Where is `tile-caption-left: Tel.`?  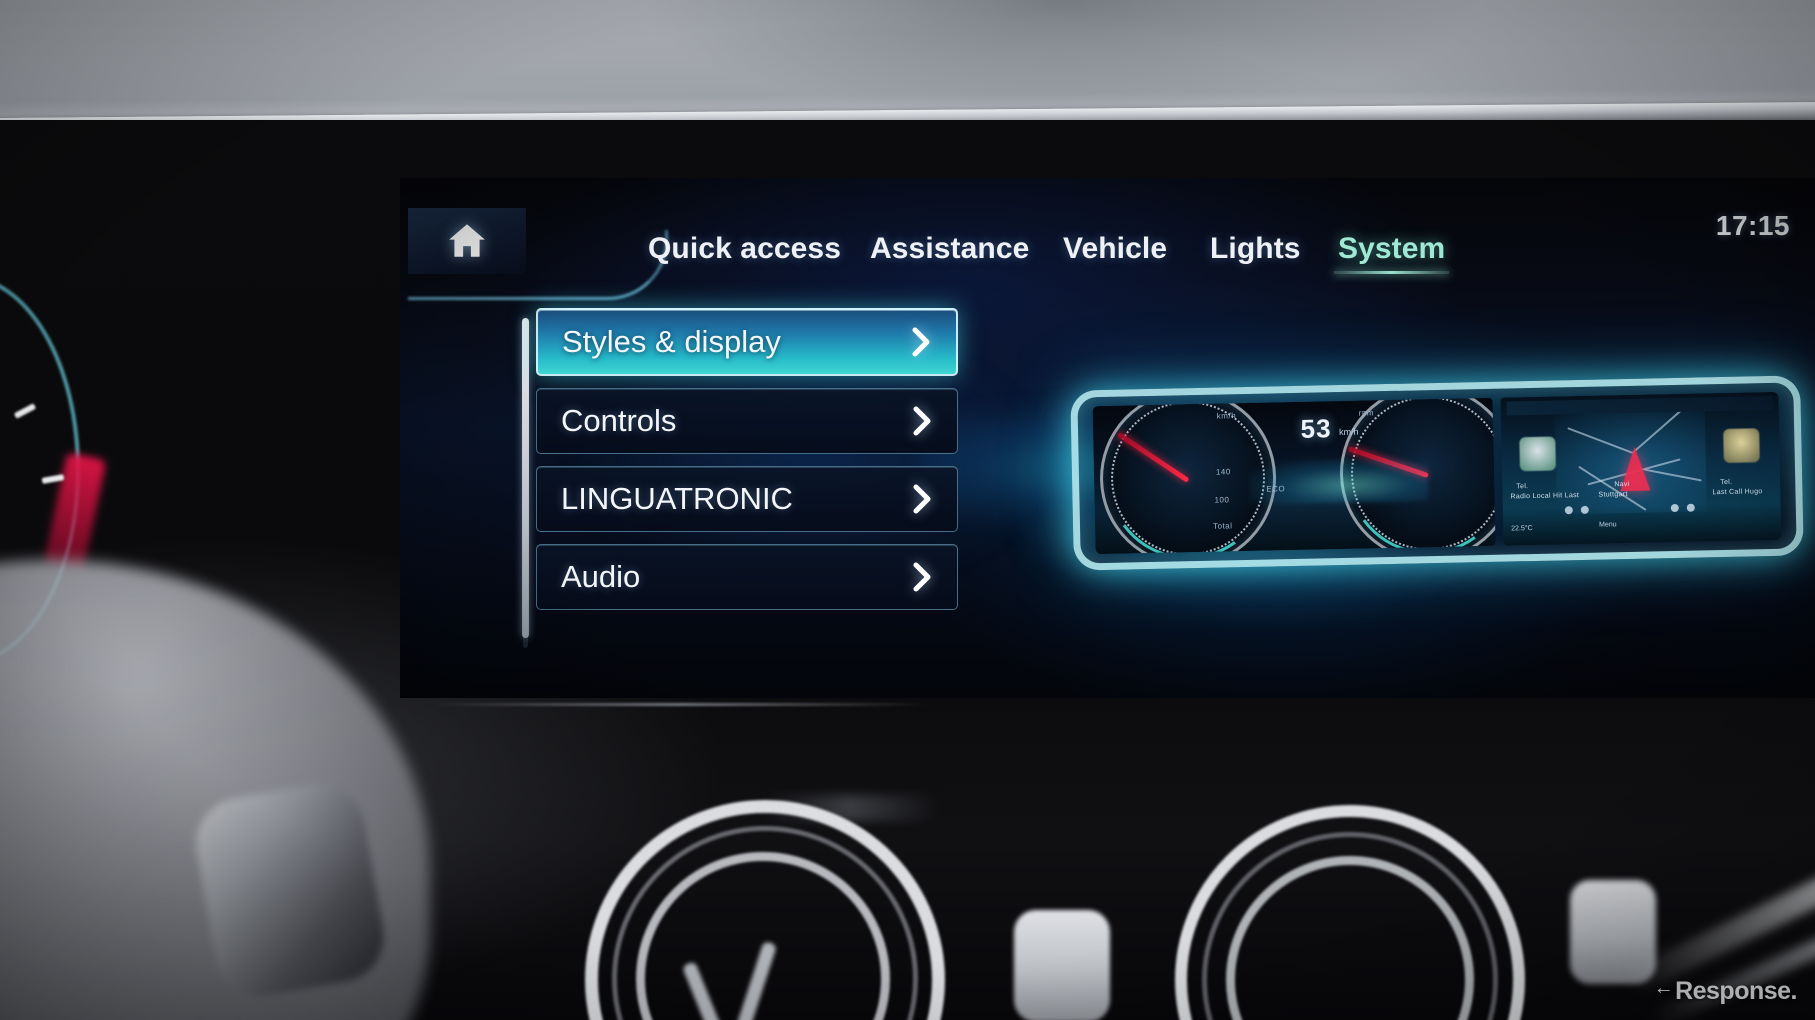
tile-caption-left: Tel. is located at coordinates (1522, 487).